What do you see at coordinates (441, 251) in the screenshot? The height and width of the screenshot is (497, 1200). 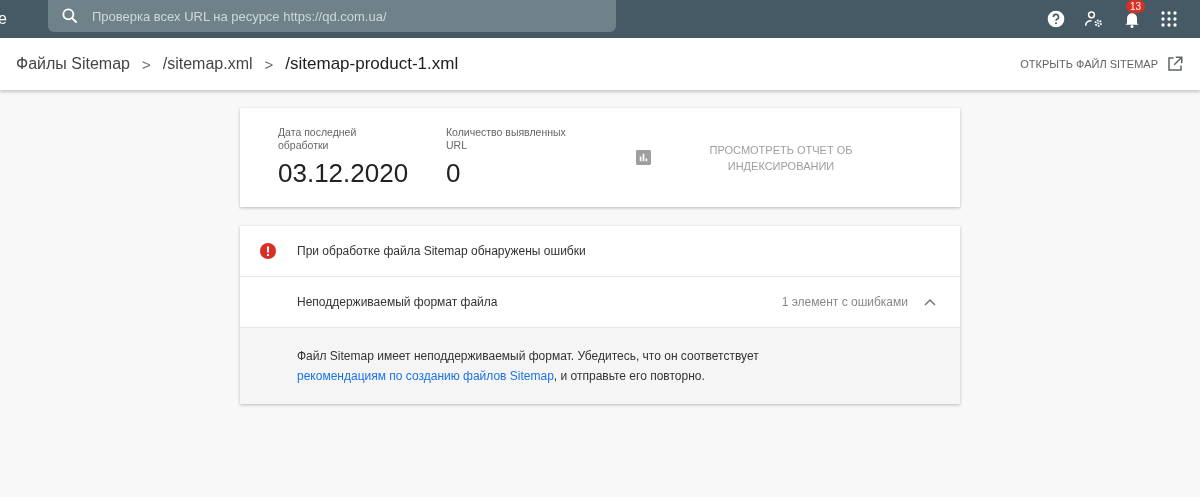 I see `error-title: При обработке файла Sitemap обнаружены ошибки` at bounding box center [441, 251].